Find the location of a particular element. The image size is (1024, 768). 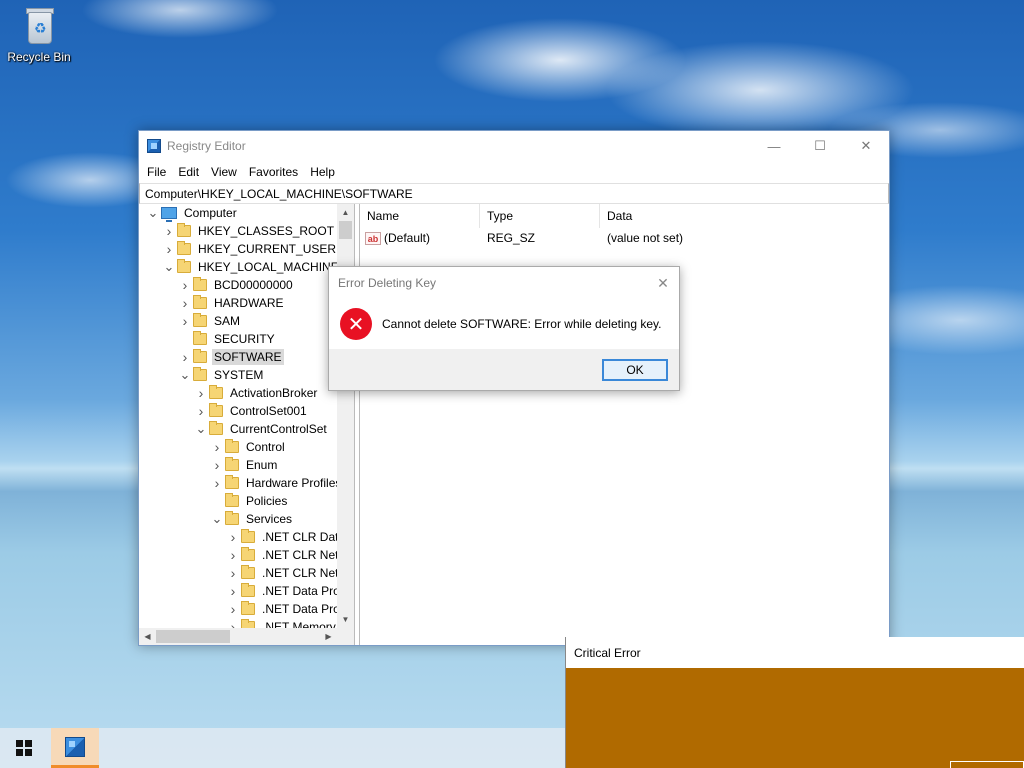

scroll-down-arrow-icon: ▼ is located at coordinates (345, 619).